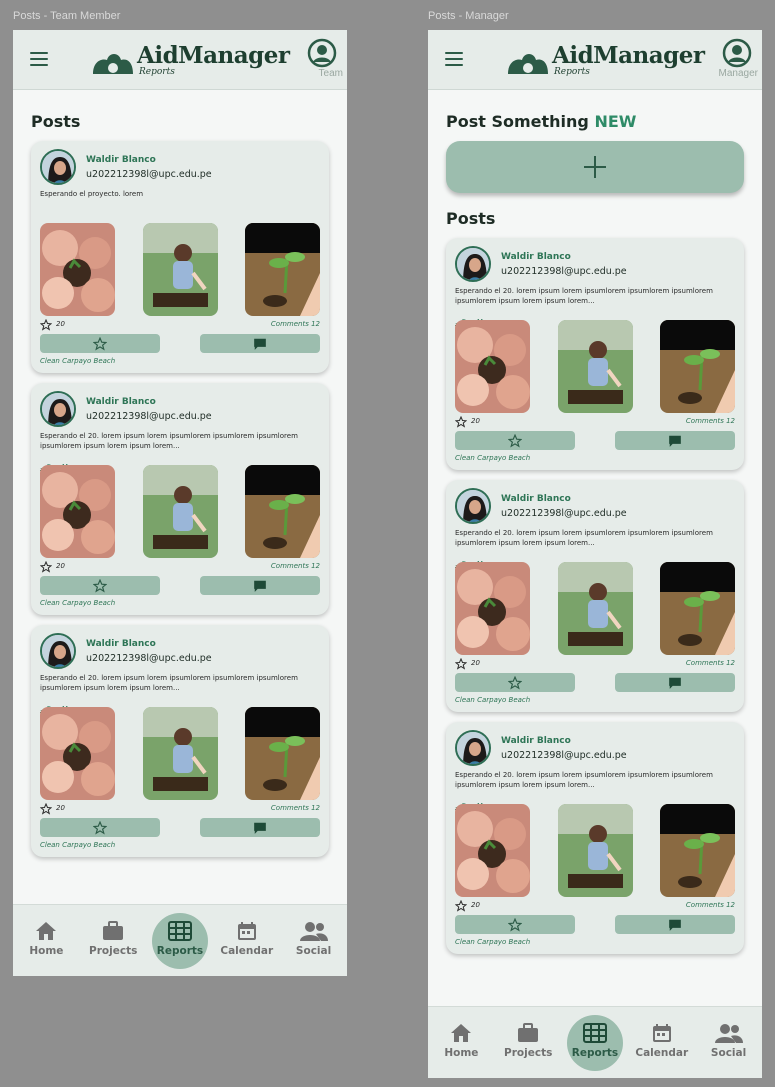  I want to click on calendar-icon, so click(661, 1032).